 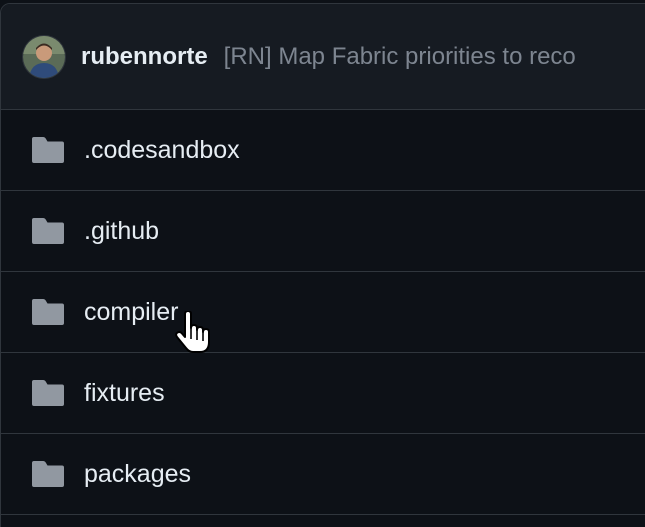 What do you see at coordinates (144, 57) in the screenshot?
I see `commit-author-link: rubennorte` at bounding box center [144, 57].